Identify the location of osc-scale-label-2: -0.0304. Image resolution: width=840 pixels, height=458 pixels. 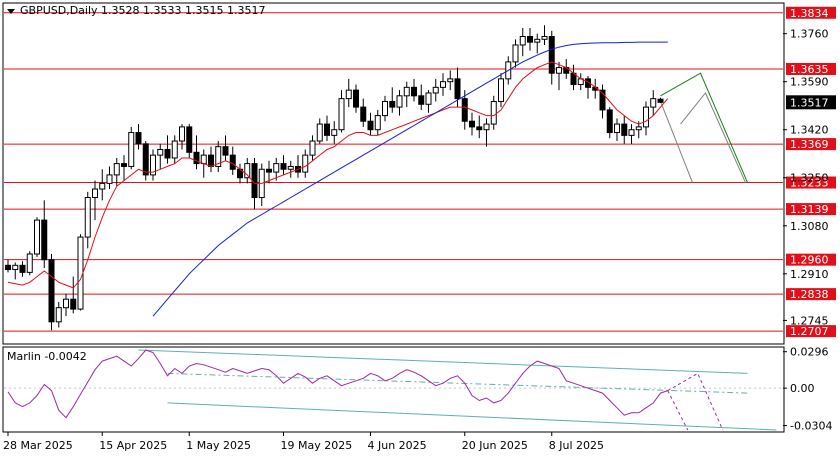
(811, 426).